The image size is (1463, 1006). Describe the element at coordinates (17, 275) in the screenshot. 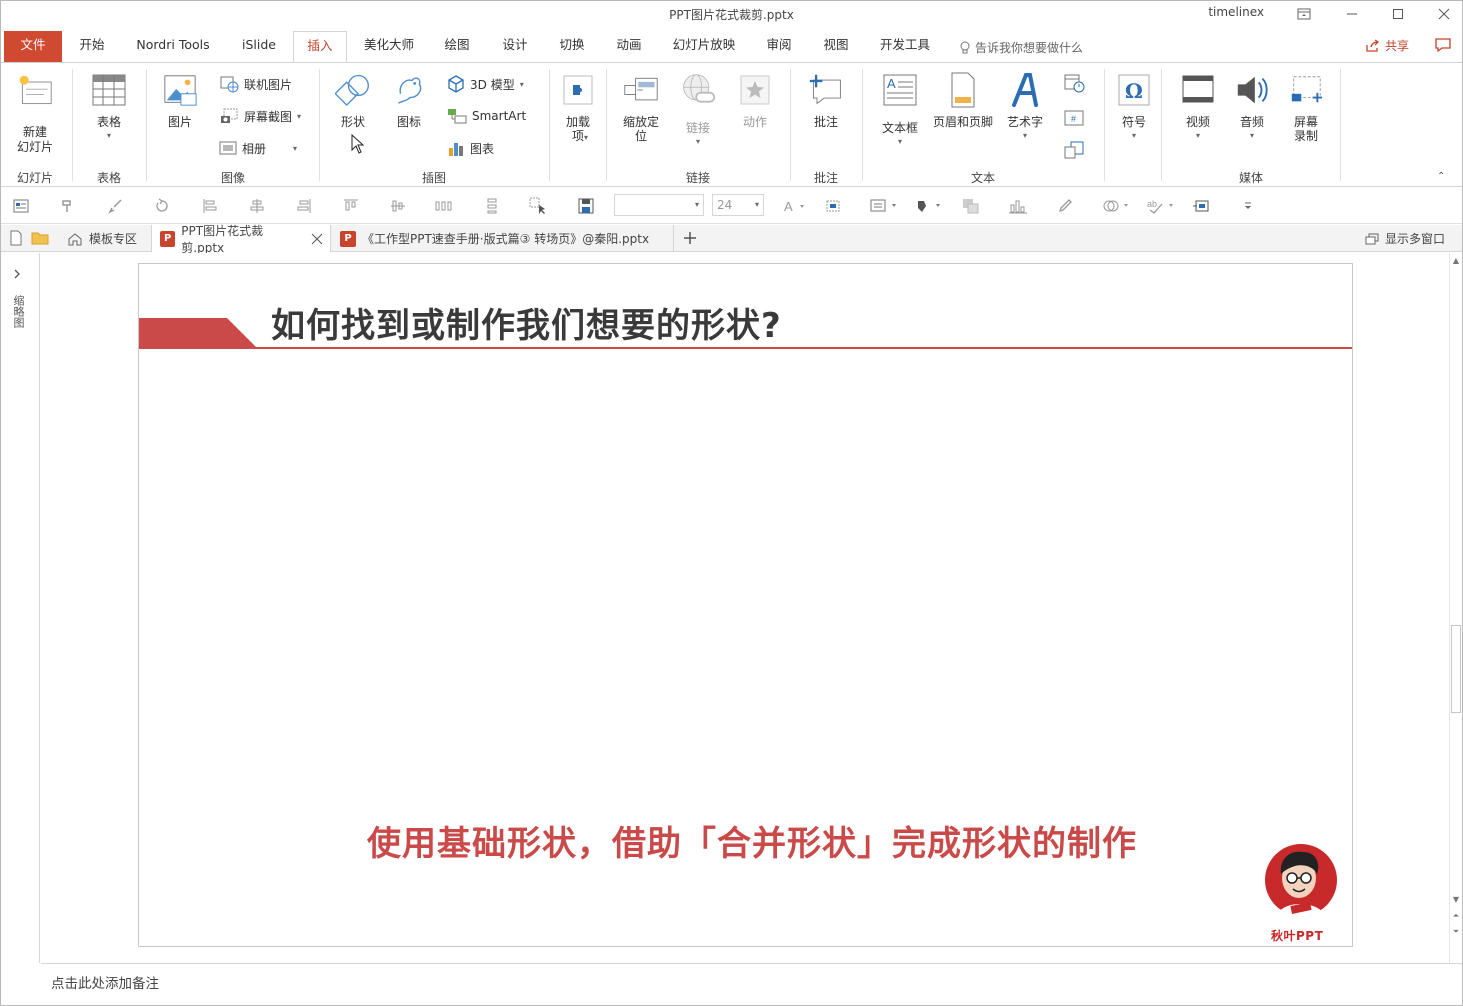

I see `expand-thumbnails-icon` at that location.